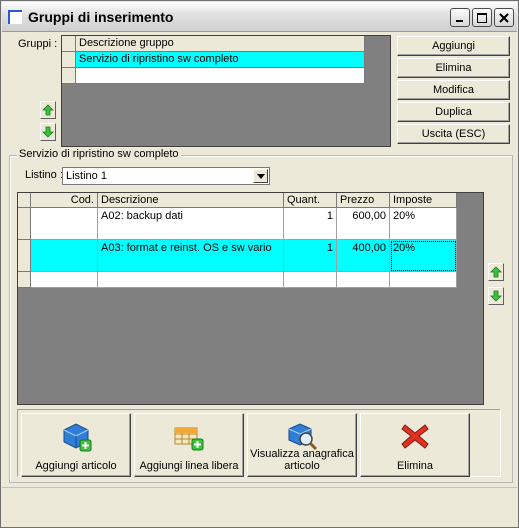 The height and width of the screenshot is (528, 519). What do you see at coordinates (64, 200) in the screenshot?
I see `column-header-cod: Cod.` at bounding box center [64, 200].